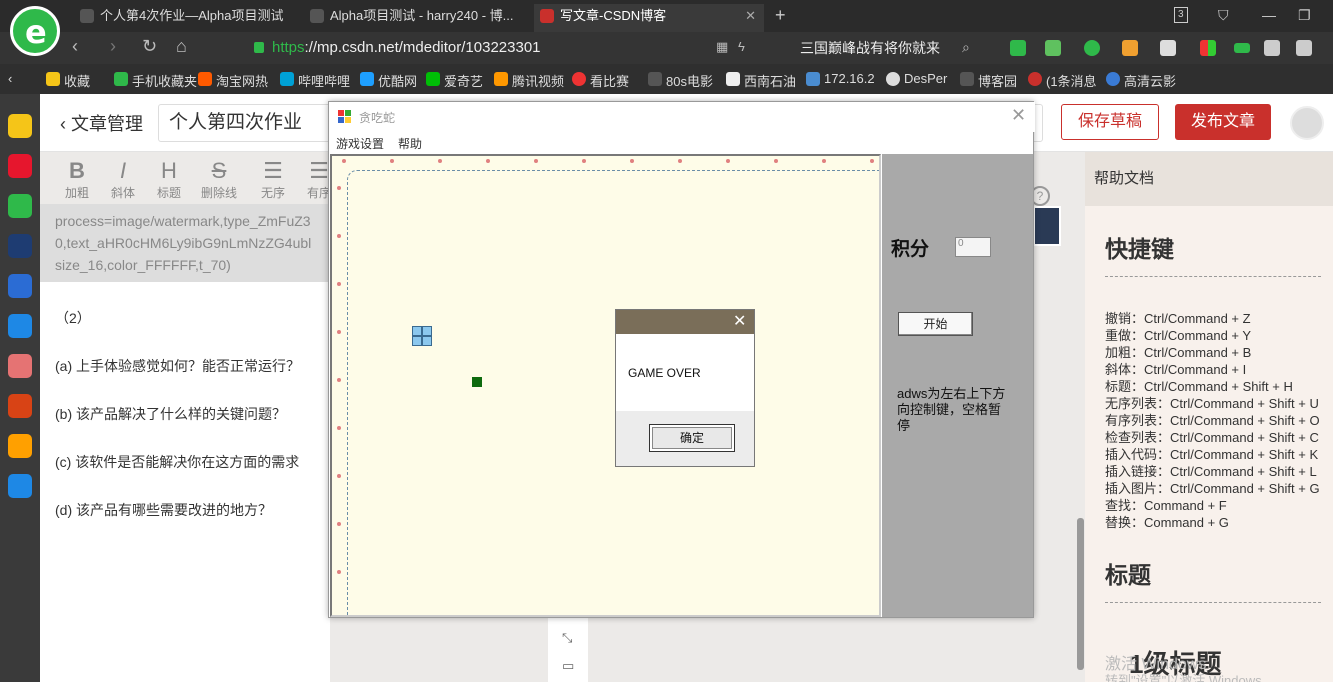  I want to click on news-icon, so click(20, 246).